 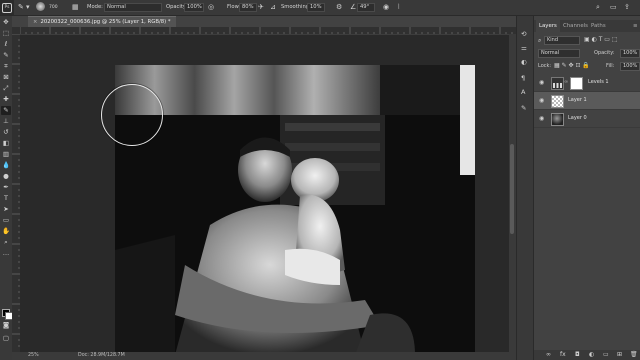 I want to click on new-group-icon: ▭, so click(x=606, y=354).